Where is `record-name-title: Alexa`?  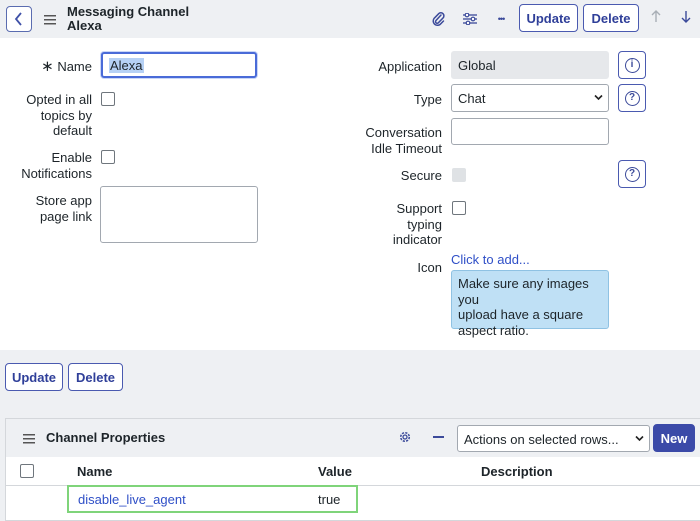 record-name-title: Alexa is located at coordinates (84, 25).